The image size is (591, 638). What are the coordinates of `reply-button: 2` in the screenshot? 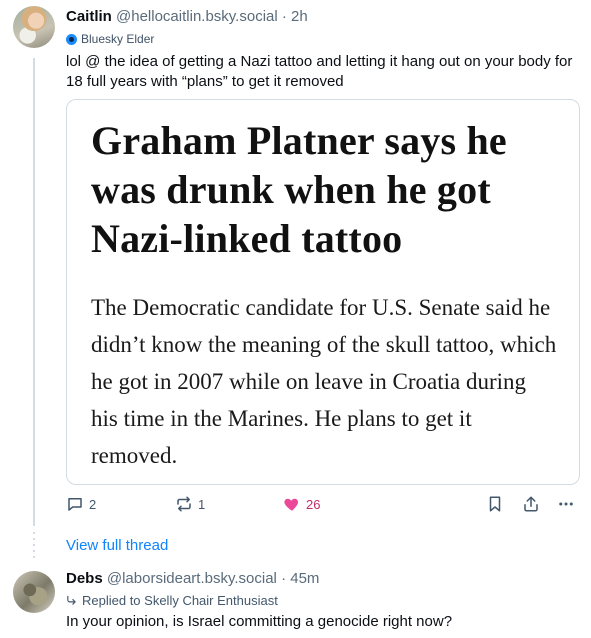 It's located at (81, 504).